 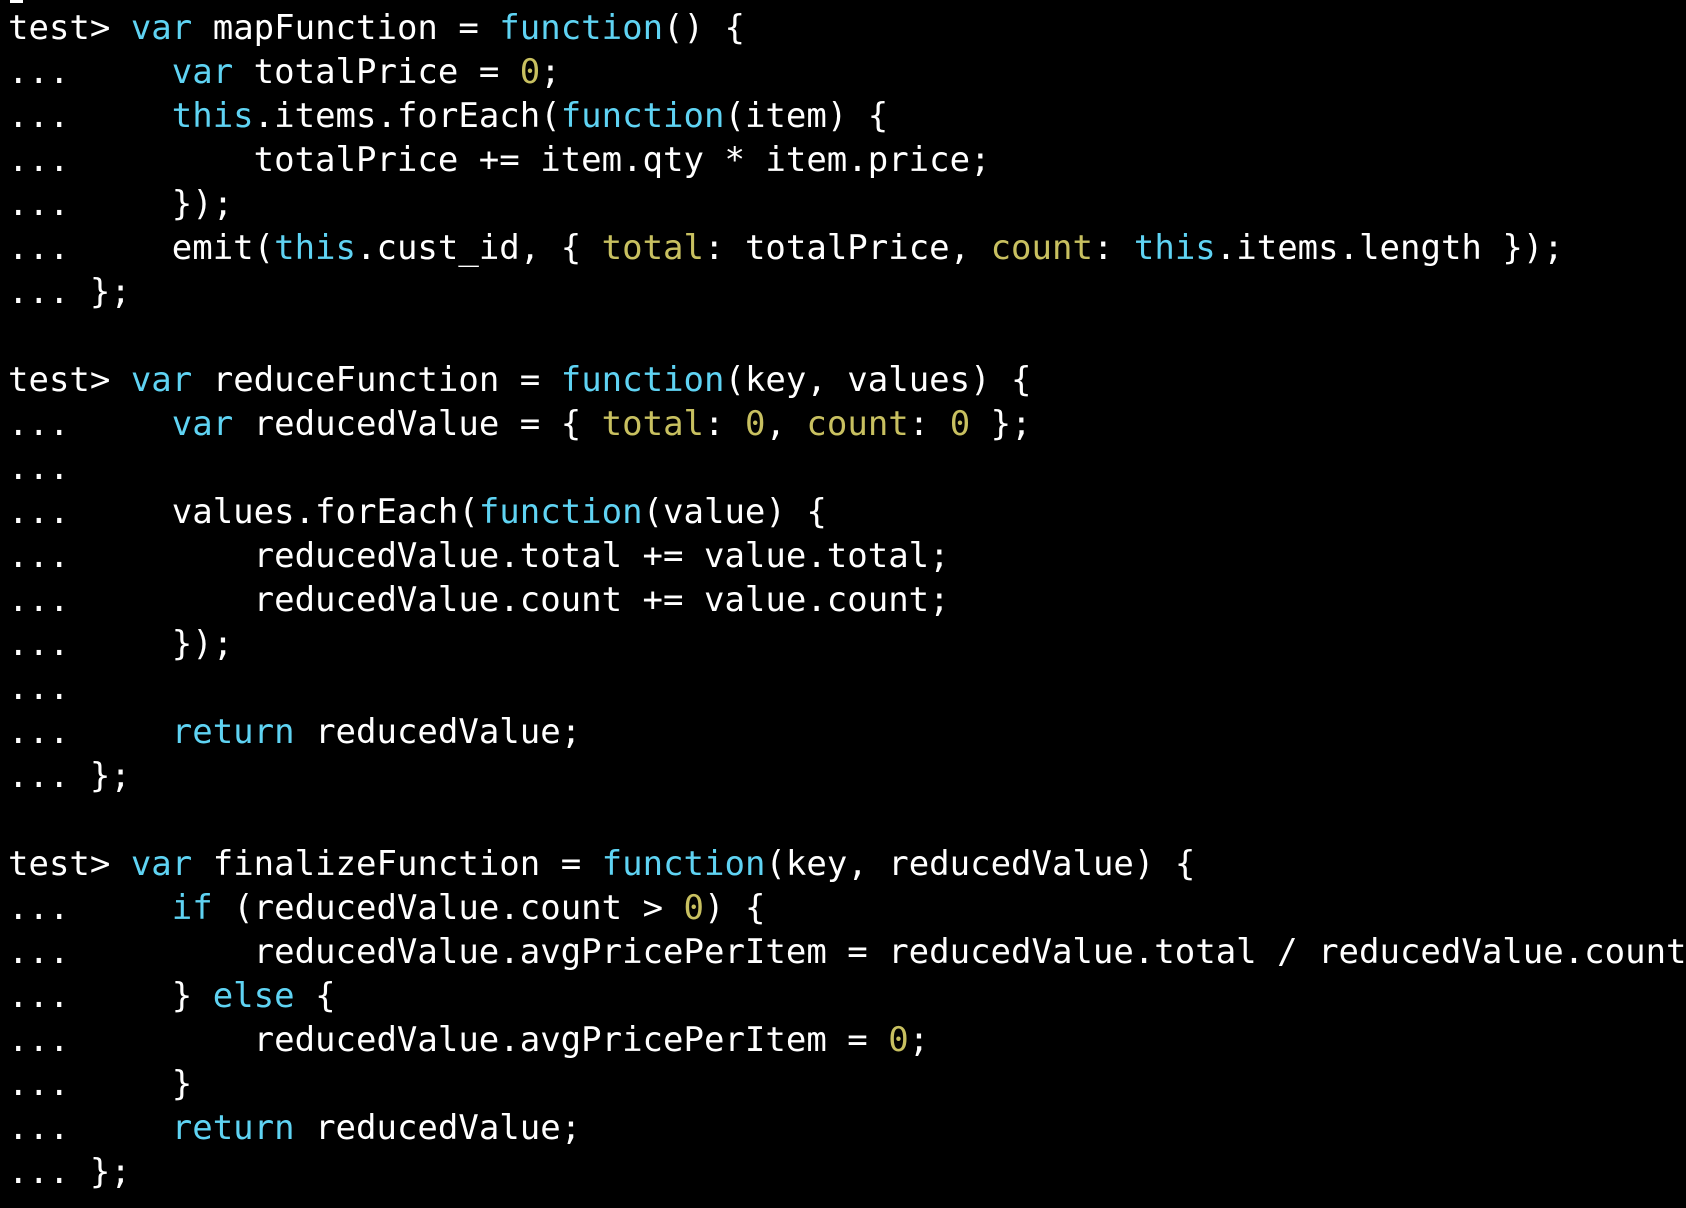 I want to click on code-token: ... reducedValue.avgPricePerItem =, so click(x=448, y=1040).